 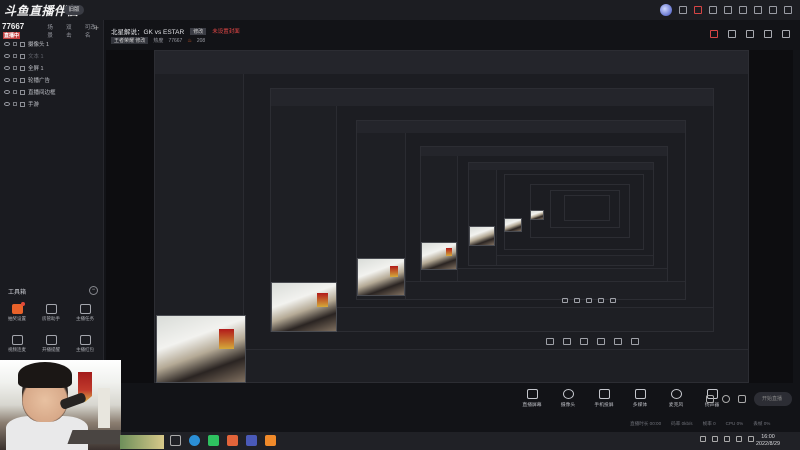 What do you see at coordinates (251, 440) in the screenshot?
I see `game-icon` at bounding box center [251, 440].